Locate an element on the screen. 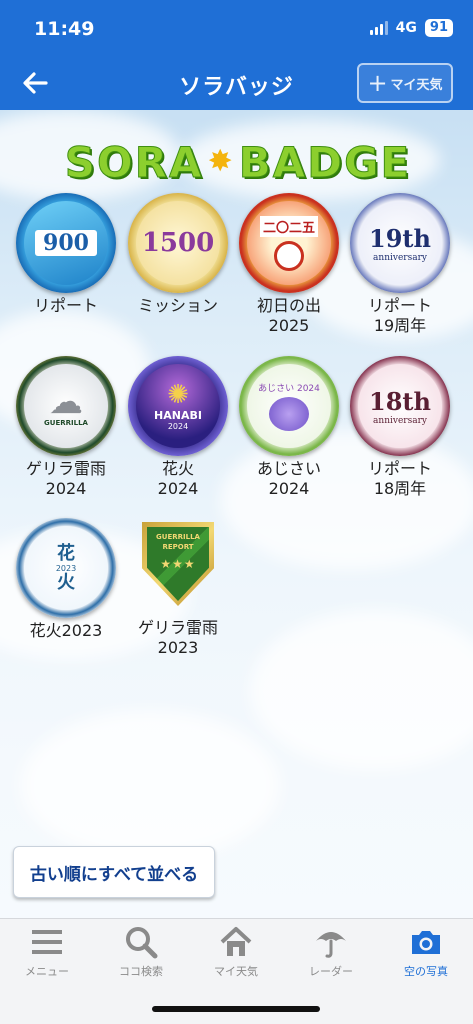 This screenshot has width=473, height=1024. tab-label: ココ検索 is located at coordinates (141, 971).